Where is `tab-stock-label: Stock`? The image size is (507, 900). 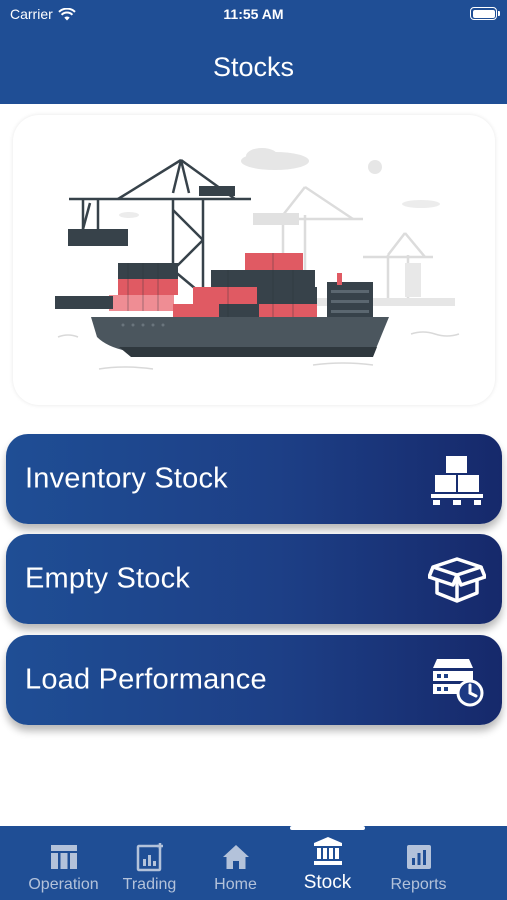
tab-stock-label: Stock is located at coordinates (327, 882).